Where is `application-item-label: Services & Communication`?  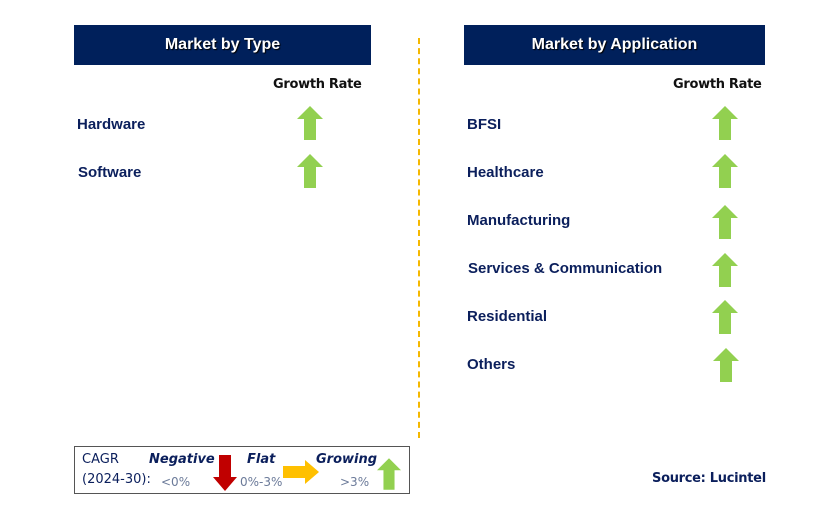 application-item-label: Services & Communication is located at coordinates (565, 268).